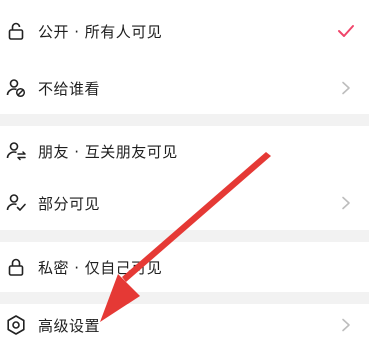 This screenshot has height=346, width=369. I want to click on option-hide-from-label: 不给谁看, so click(69, 88).